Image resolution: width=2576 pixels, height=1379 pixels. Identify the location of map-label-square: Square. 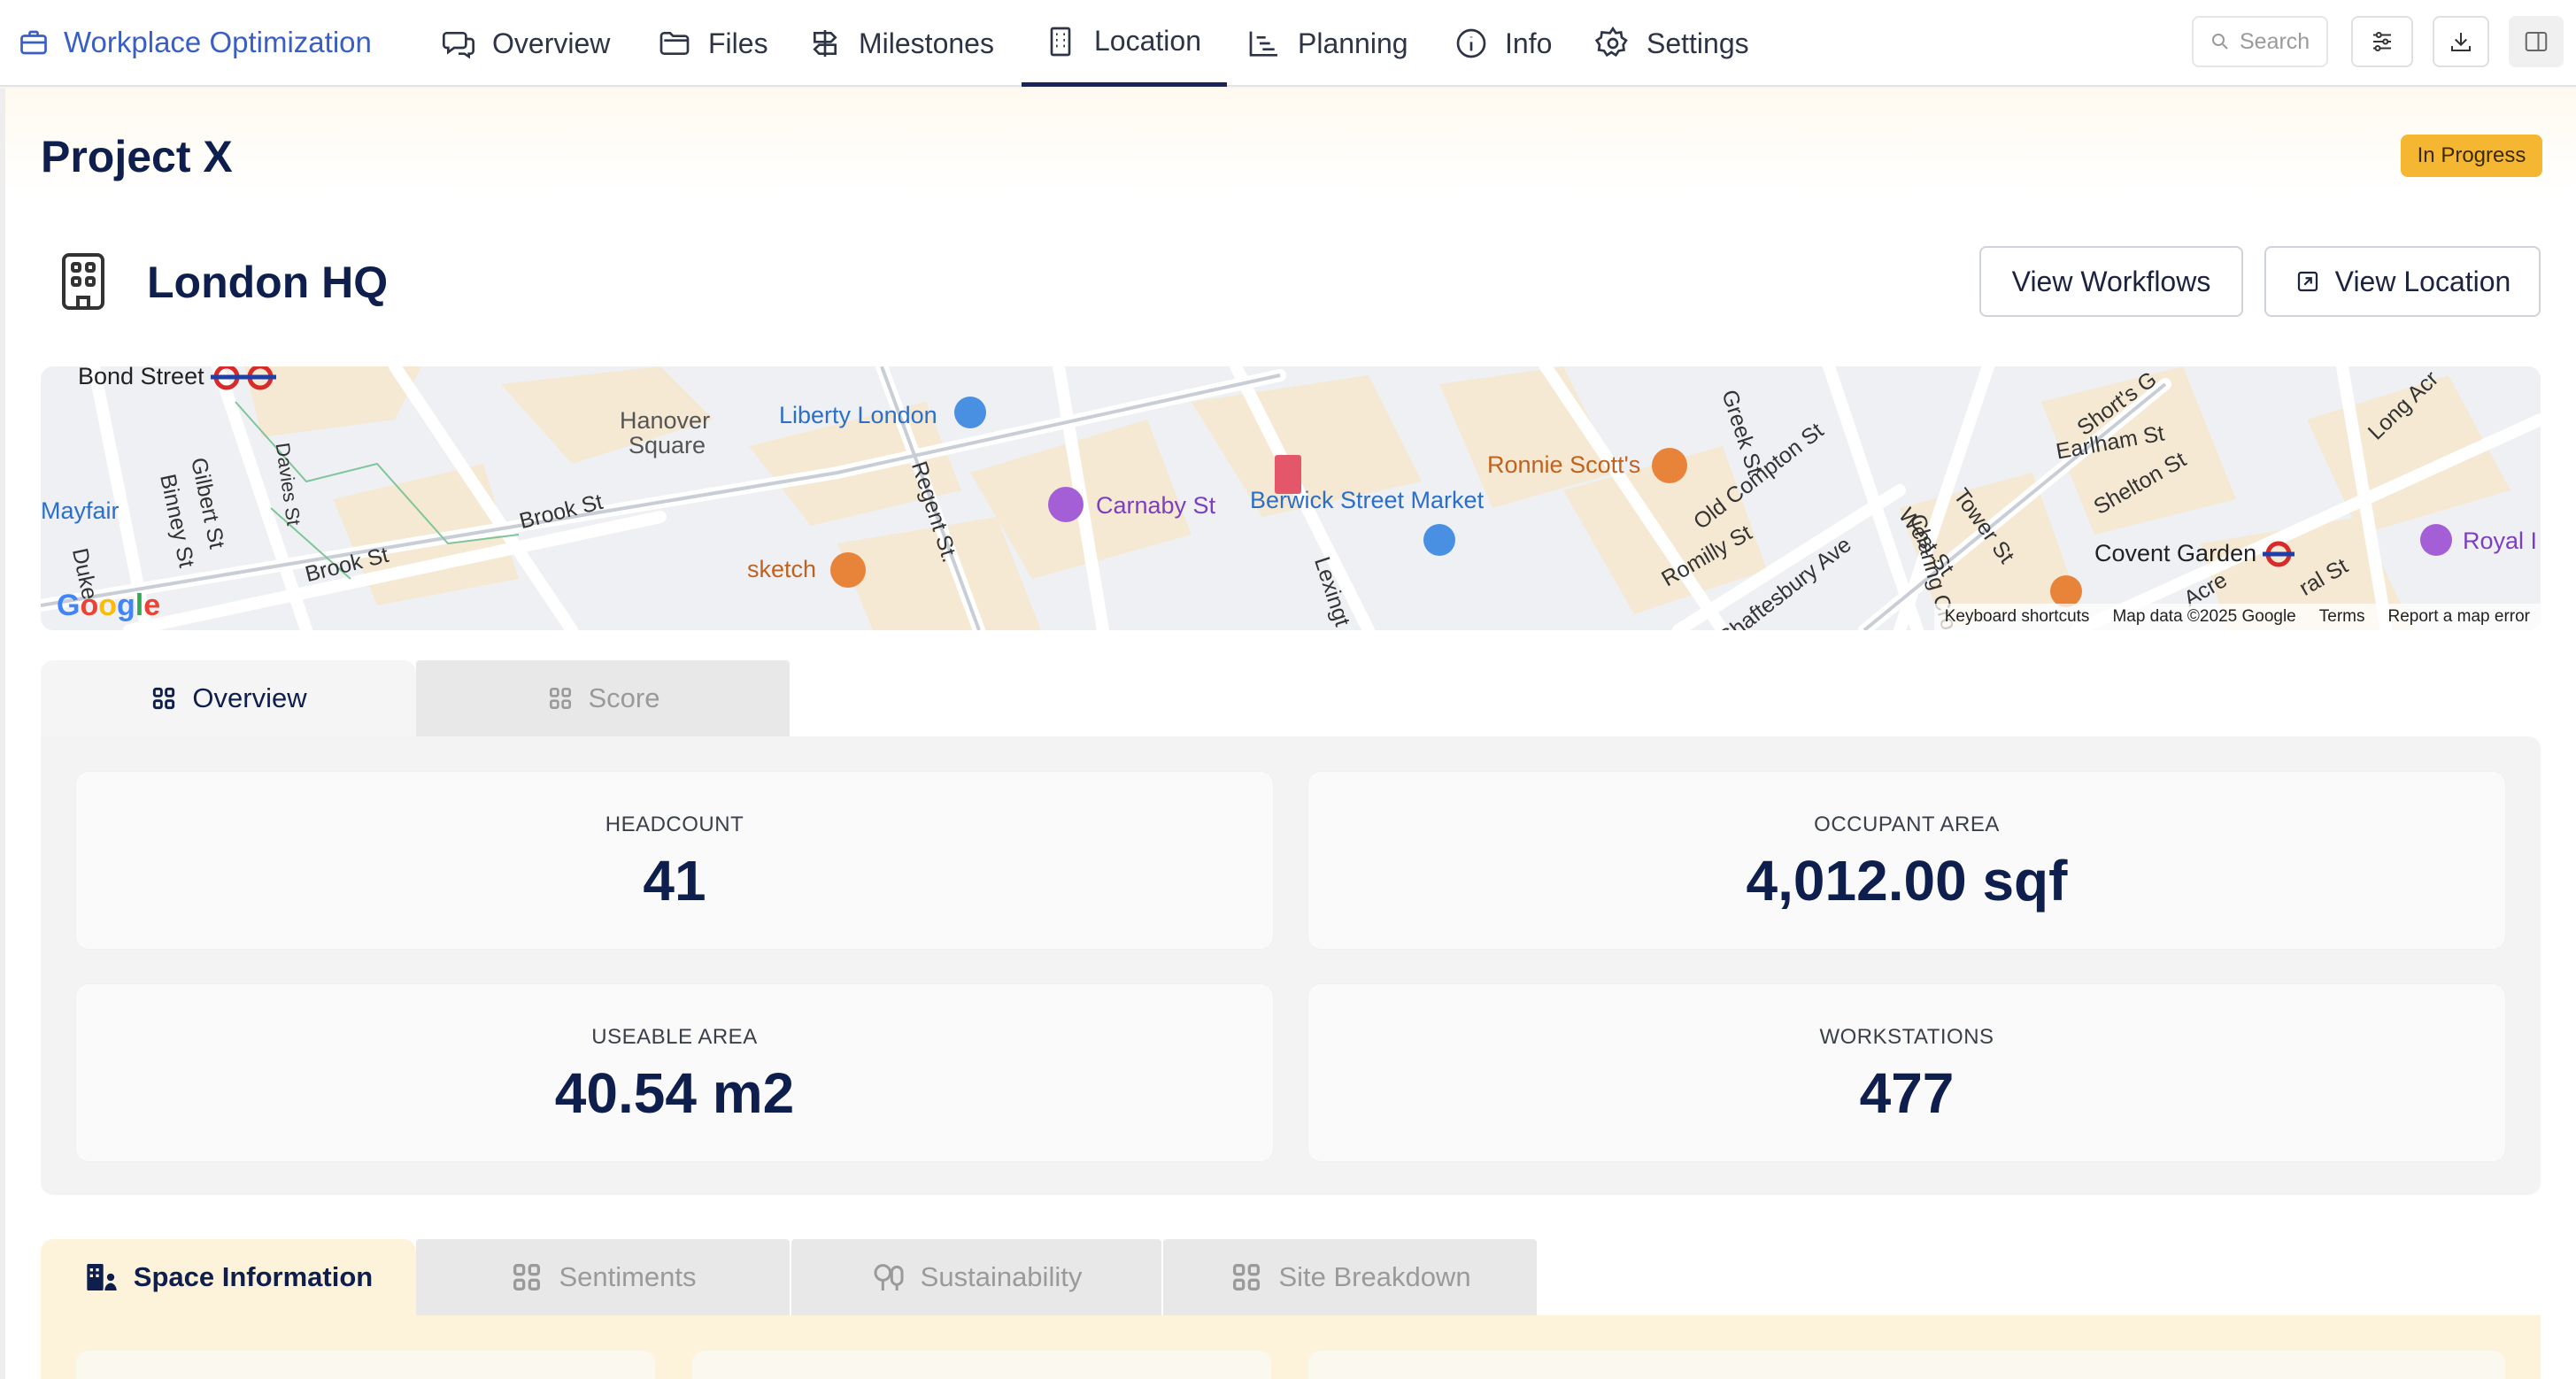
(667, 445).